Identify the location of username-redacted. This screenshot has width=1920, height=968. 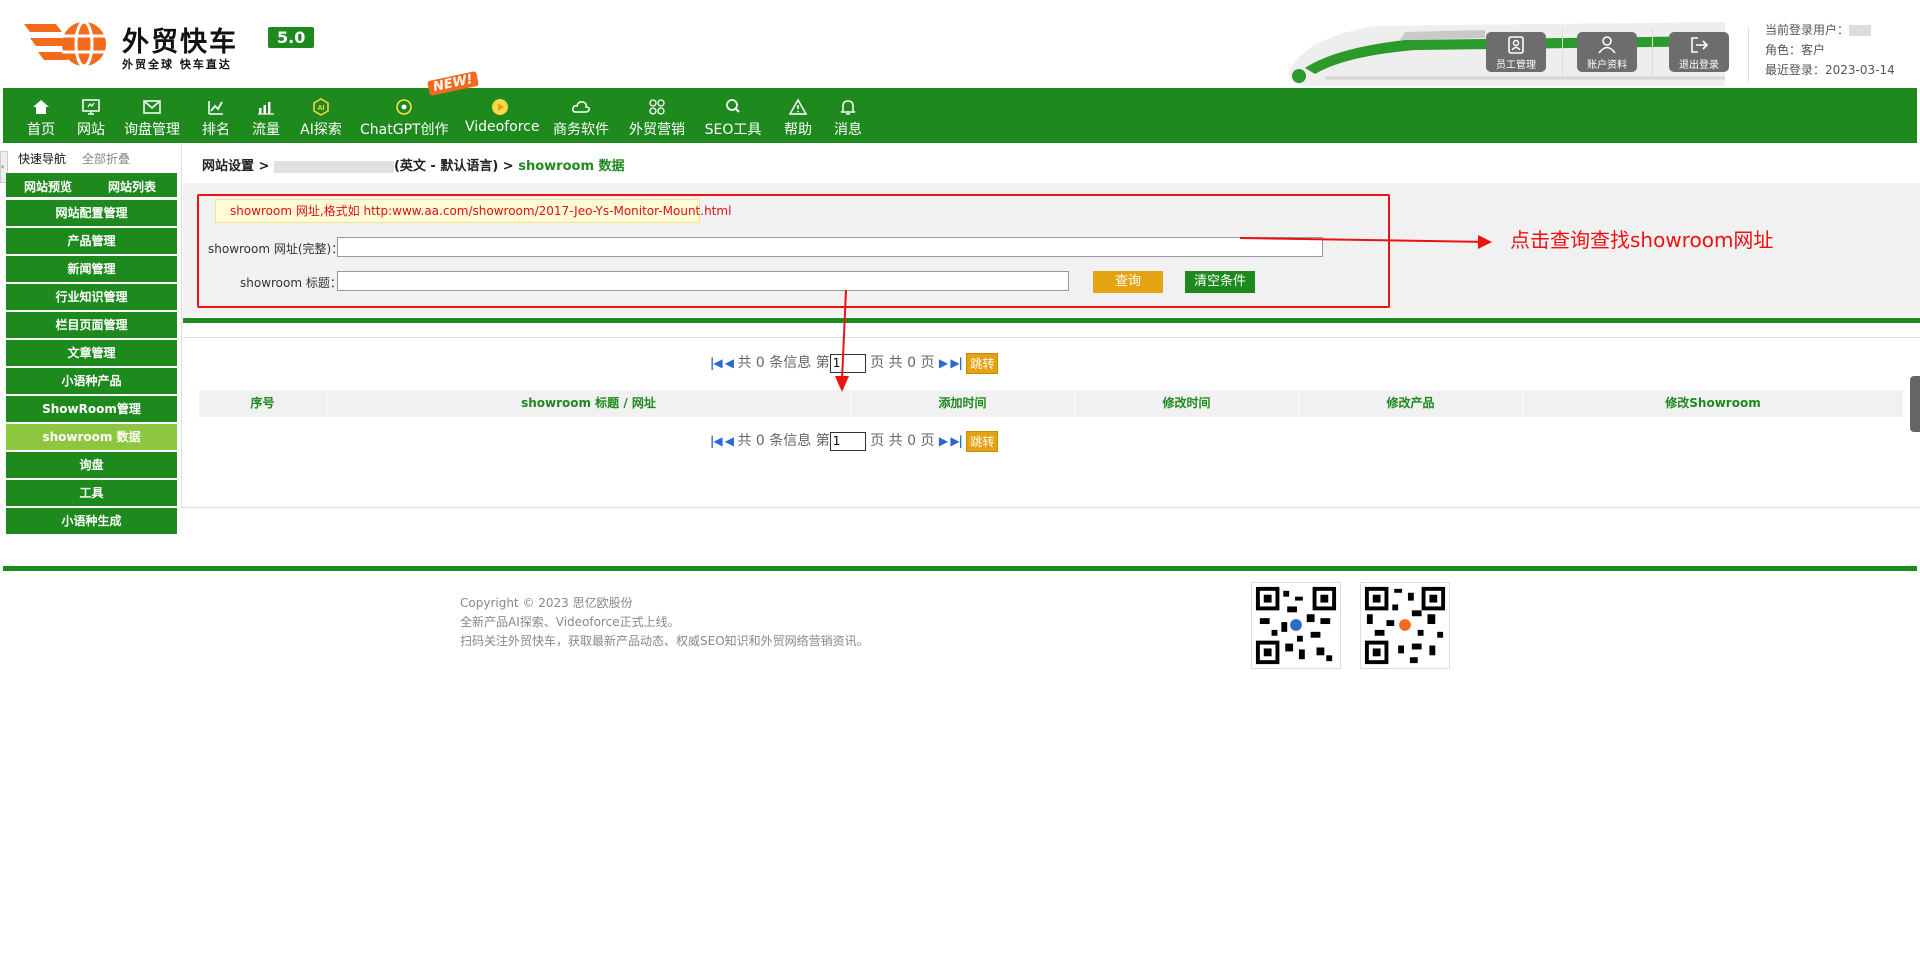
(1860, 30).